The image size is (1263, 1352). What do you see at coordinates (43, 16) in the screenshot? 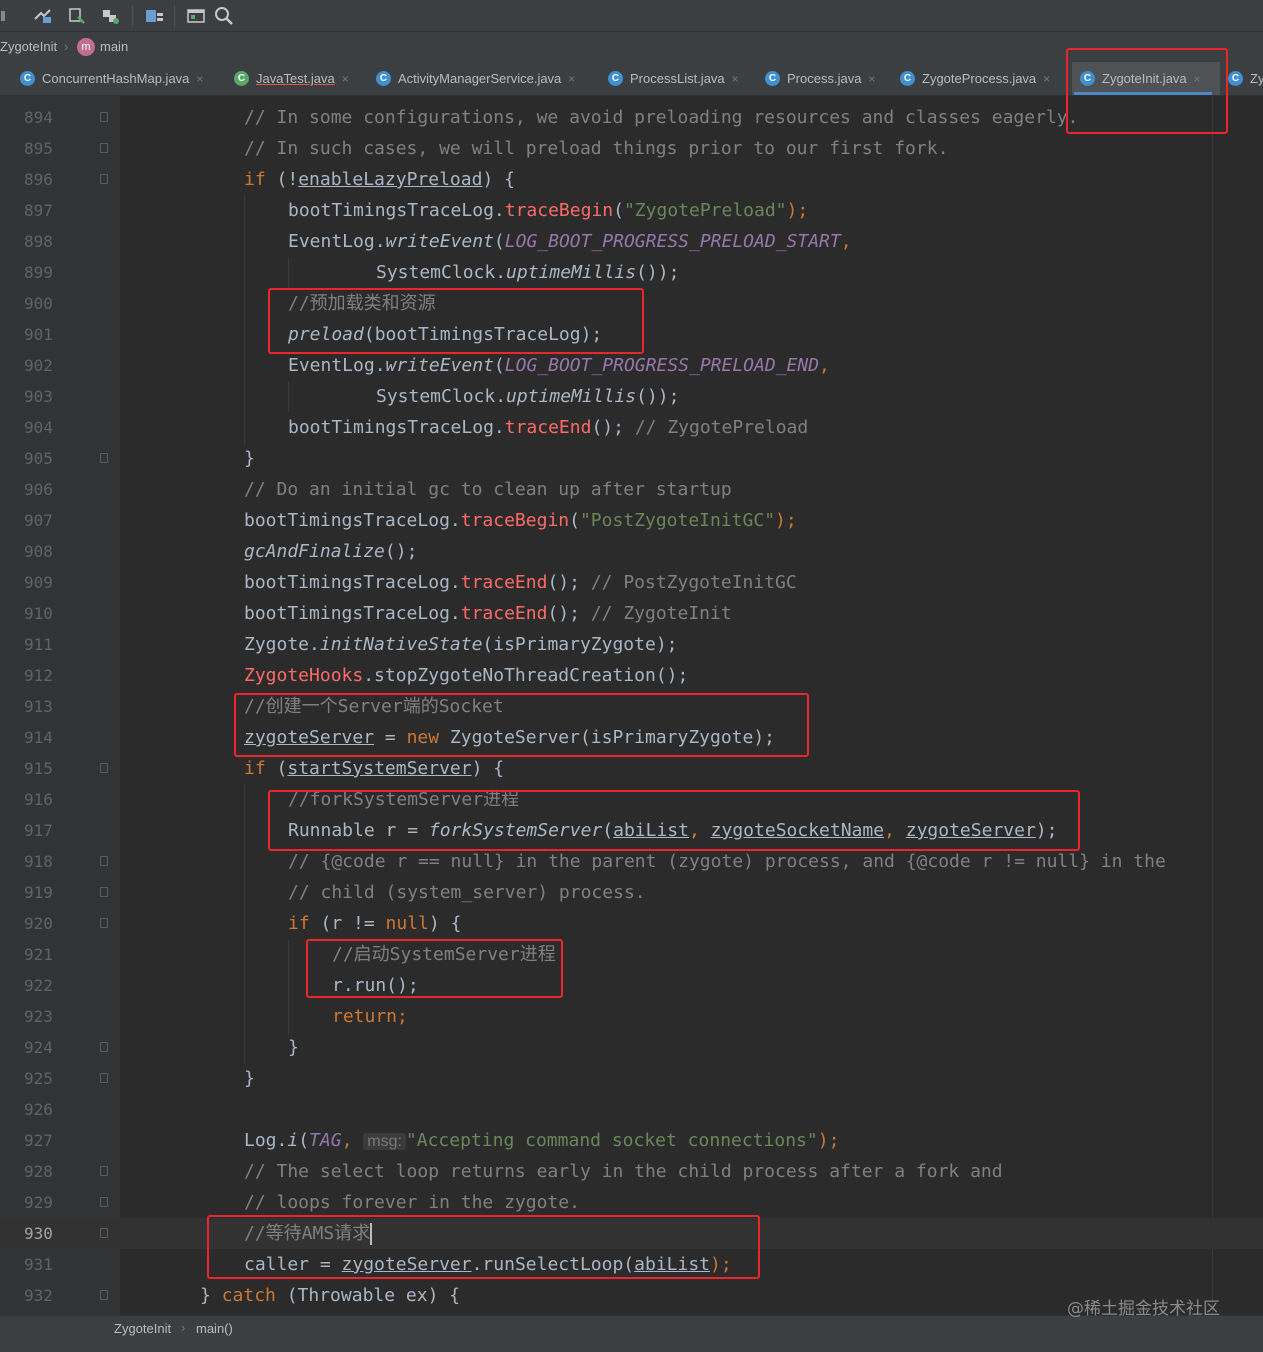
I see `build-icon` at bounding box center [43, 16].